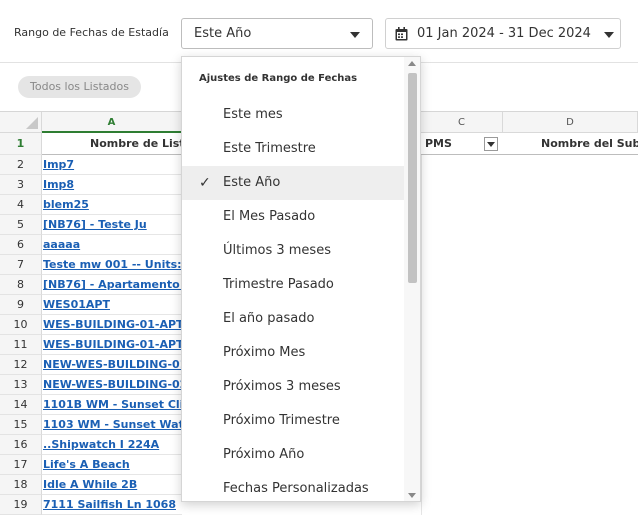 The image size is (638, 515). I want to click on row-number: 17, so click(21, 465).